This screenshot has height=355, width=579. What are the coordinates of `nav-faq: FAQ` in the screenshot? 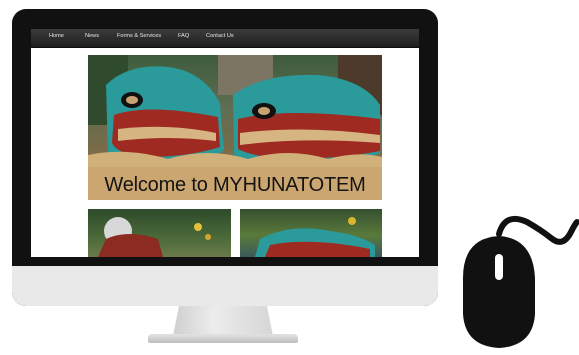 It's located at (183, 36).